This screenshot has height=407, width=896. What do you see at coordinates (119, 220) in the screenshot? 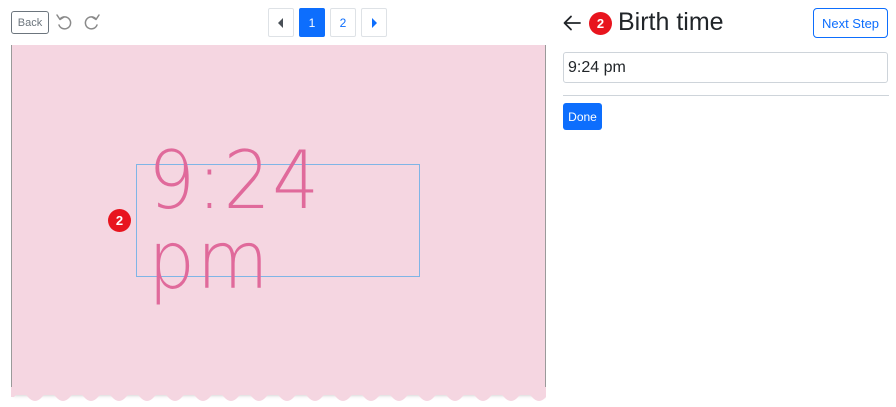
I see `canvas-step-marker: 2` at bounding box center [119, 220].